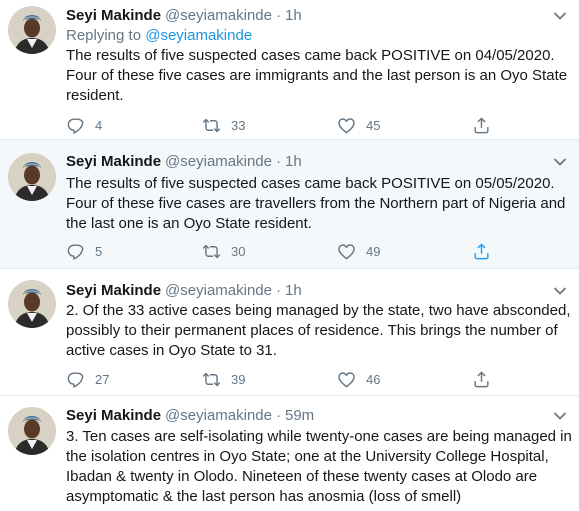  I want to click on timestamp: 59m, so click(299, 415).